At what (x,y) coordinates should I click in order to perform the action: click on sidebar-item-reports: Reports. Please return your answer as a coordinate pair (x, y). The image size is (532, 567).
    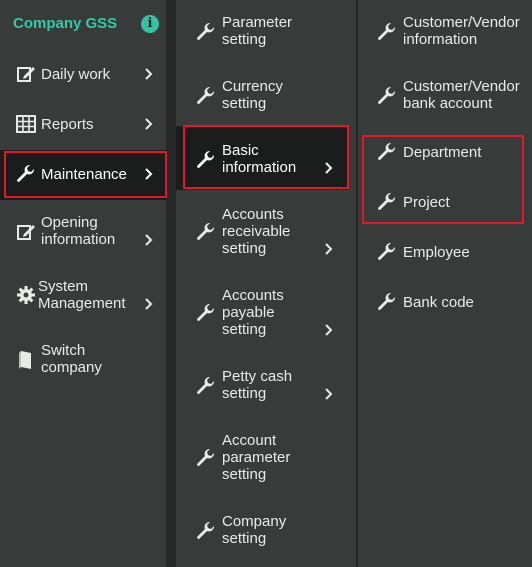
    Looking at the image, I should click on (83, 124).